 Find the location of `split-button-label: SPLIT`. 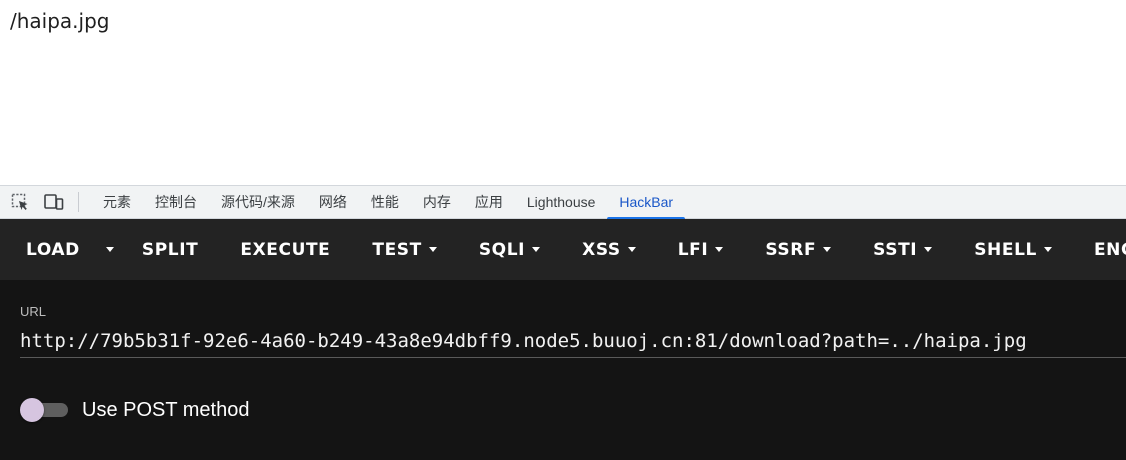

split-button-label: SPLIT is located at coordinates (170, 249).